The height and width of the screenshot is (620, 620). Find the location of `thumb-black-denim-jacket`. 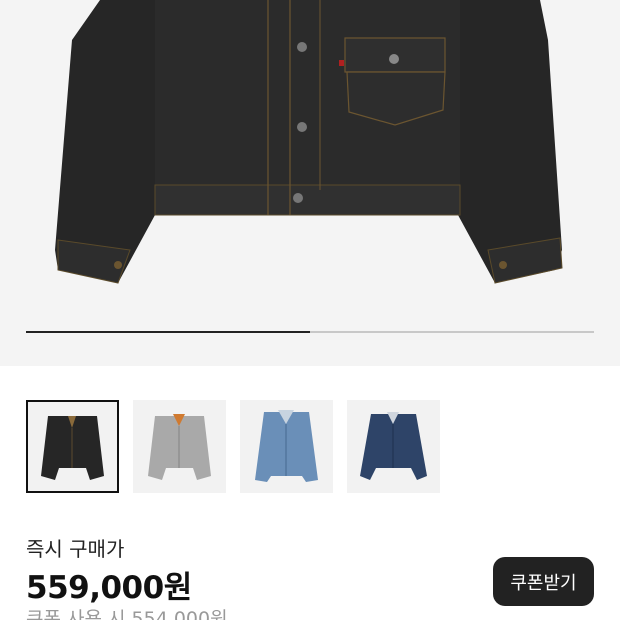

thumb-black-denim-jacket is located at coordinates (72, 446).